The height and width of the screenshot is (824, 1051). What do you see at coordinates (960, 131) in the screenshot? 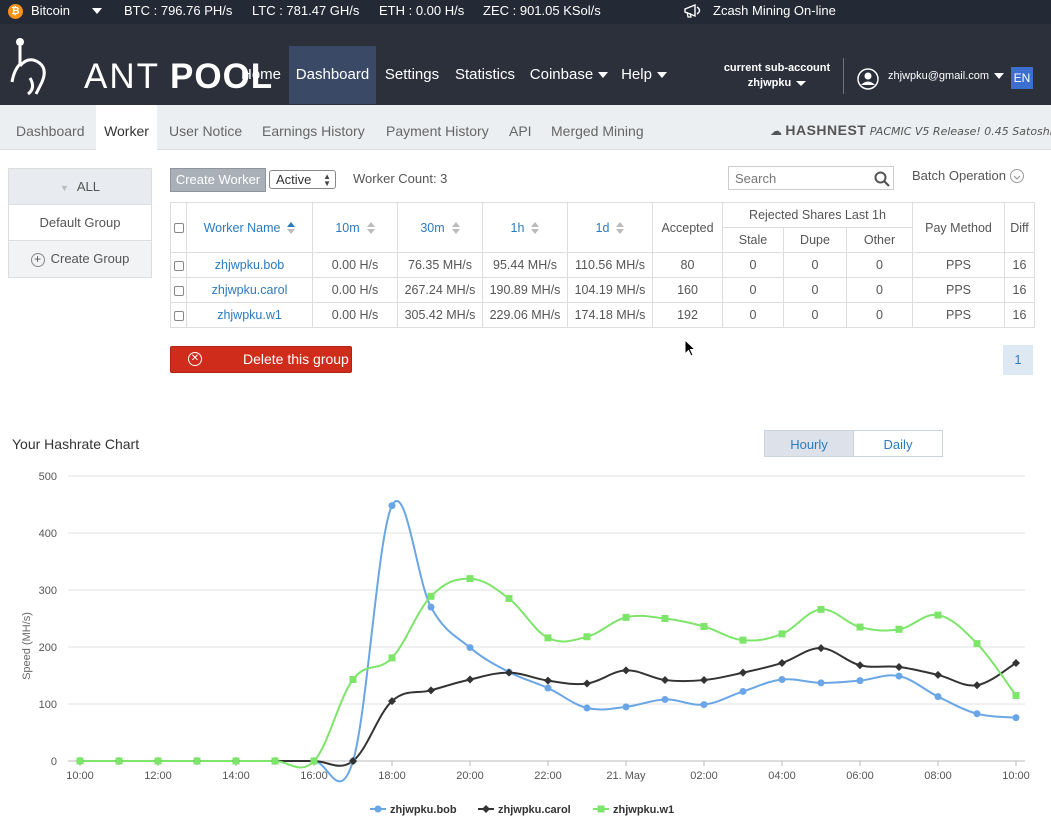
I see `hashnest-promo-text: PACMIC V5 Release! 0.45 Satoshi/Second` at bounding box center [960, 131].